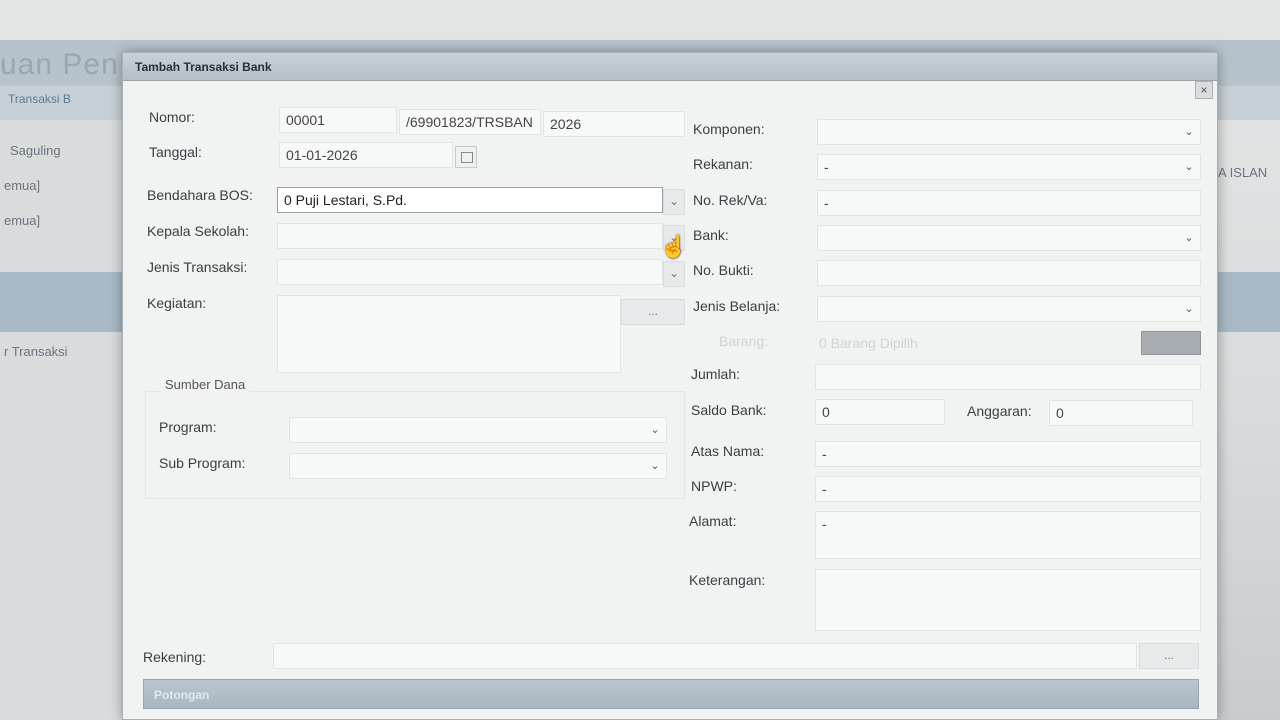 Image resolution: width=1280 pixels, height=720 pixels. What do you see at coordinates (175, 152) in the screenshot?
I see `tanggal-label: Tanggal:` at bounding box center [175, 152].